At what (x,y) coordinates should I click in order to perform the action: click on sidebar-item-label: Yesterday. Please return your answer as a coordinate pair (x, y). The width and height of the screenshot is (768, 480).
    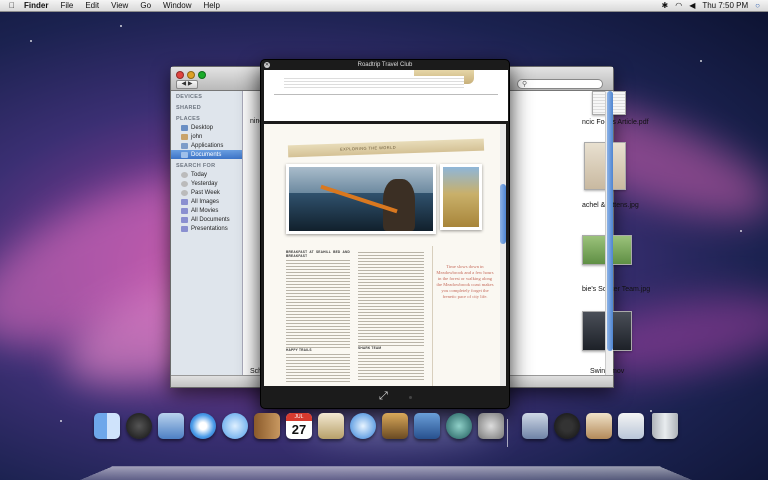
    Looking at the image, I should click on (204, 183).